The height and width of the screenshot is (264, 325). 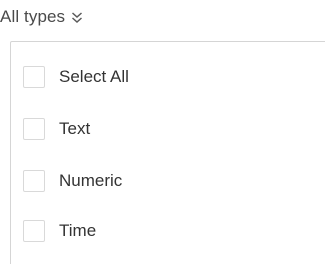 I want to click on checkbox-time, so click(x=34, y=231).